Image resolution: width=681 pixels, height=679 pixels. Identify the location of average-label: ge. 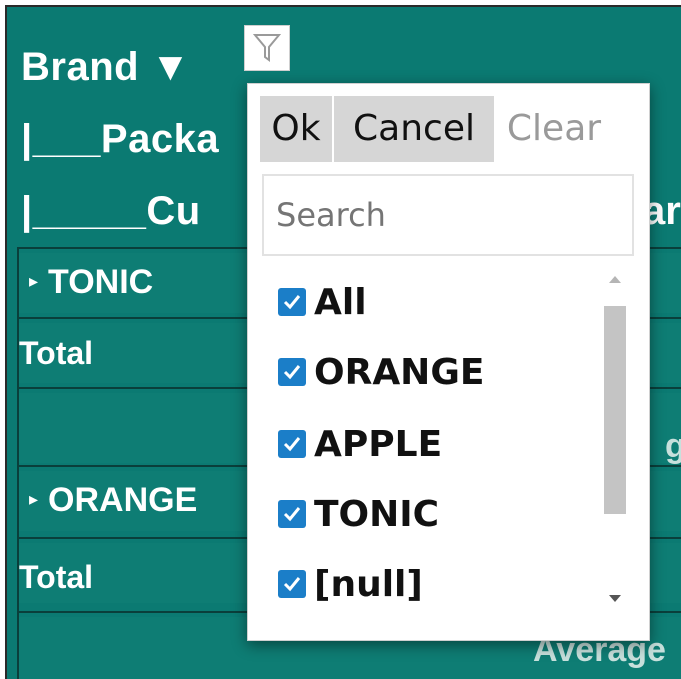
(673, 446).